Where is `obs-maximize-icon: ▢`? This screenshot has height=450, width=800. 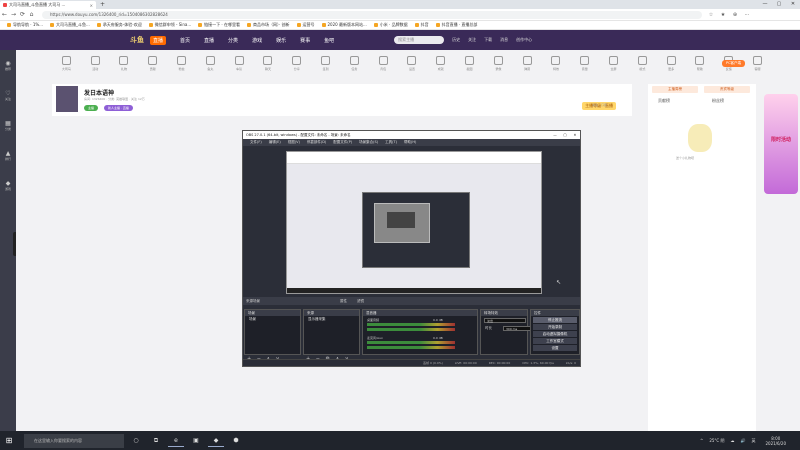
obs-maximize-icon: ▢ is located at coordinates (565, 135).